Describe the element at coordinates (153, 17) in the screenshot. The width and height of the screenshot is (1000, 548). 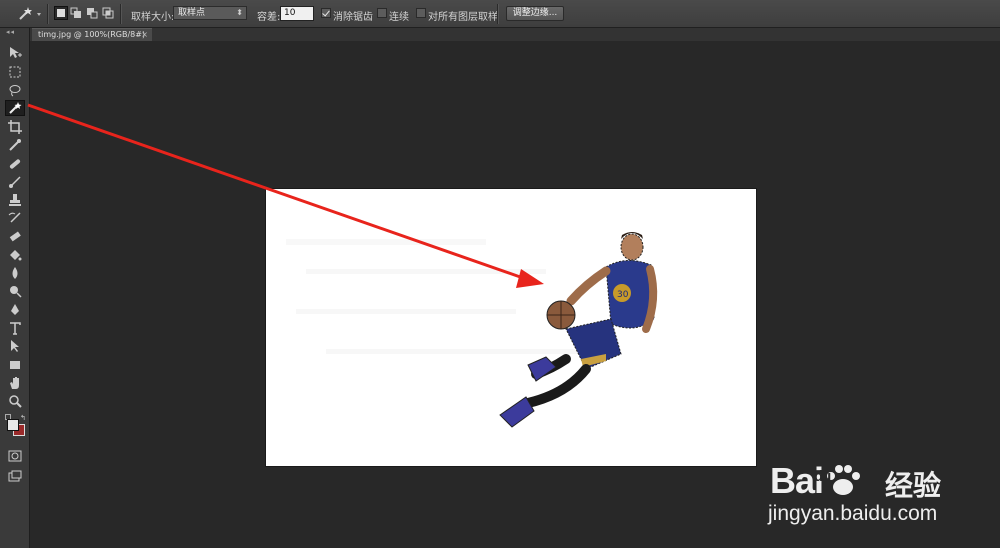
I see `sample-size-label: 取样大小:` at that location.